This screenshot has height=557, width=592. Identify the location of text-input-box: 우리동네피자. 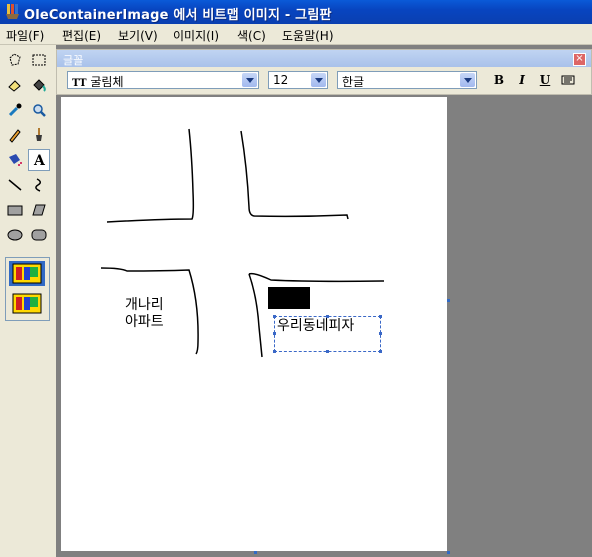
(327, 334).